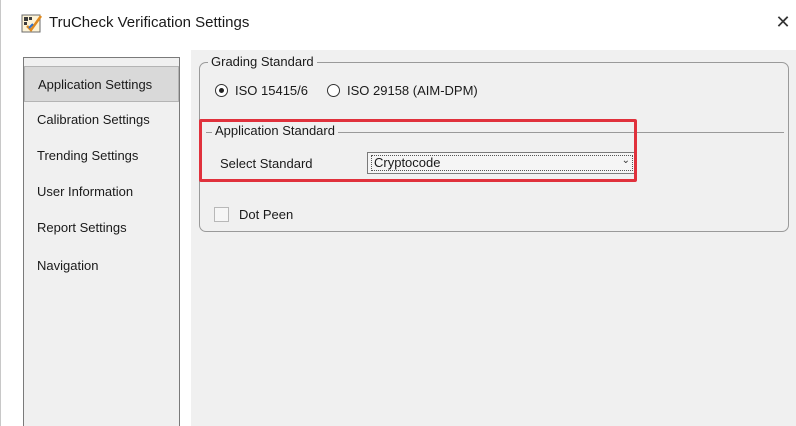  What do you see at coordinates (149, 22) in the screenshot?
I see `window-title: TruCheck Verification Settings` at bounding box center [149, 22].